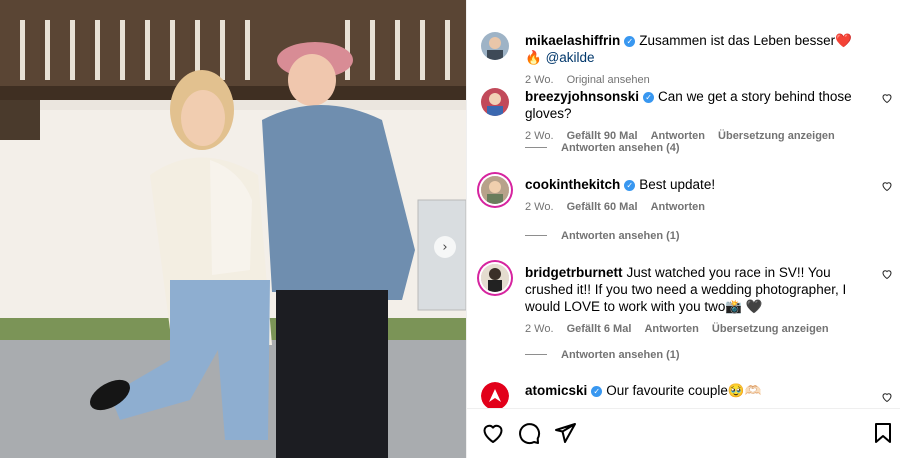 The height and width of the screenshot is (458, 900). Describe the element at coordinates (574, 272) in the screenshot. I see `comment-username: bridgetrburnett` at that location.